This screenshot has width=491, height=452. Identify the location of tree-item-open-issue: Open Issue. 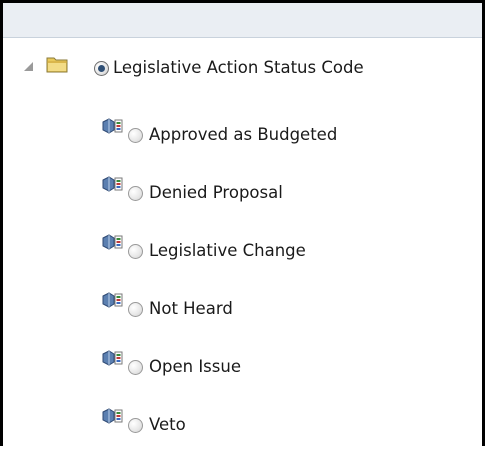
(242, 365).